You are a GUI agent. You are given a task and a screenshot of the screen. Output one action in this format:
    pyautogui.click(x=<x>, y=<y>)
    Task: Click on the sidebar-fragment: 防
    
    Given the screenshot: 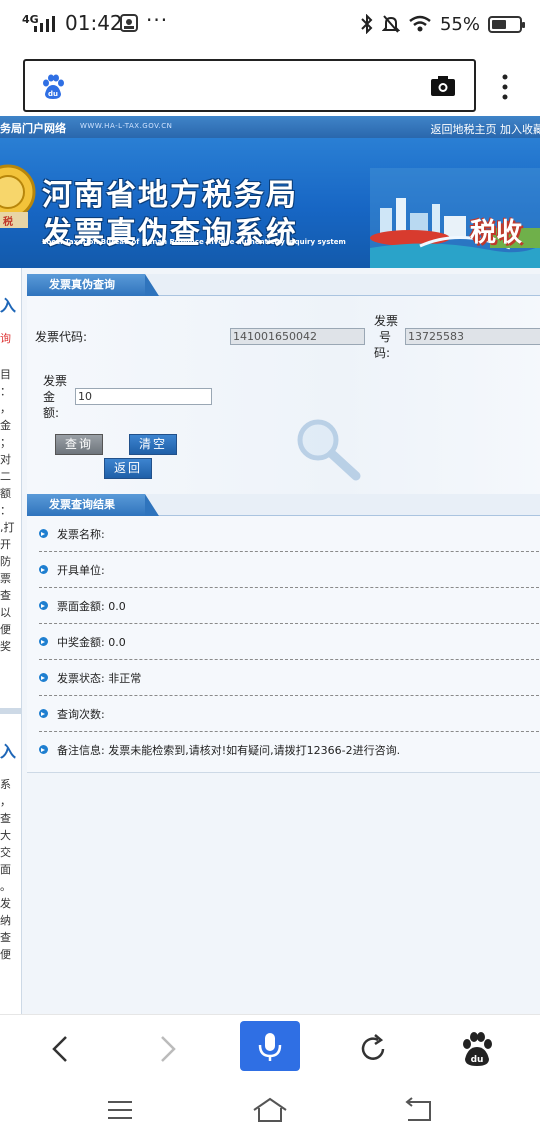 What is the action you would take?
    pyautogui.click(x=5, y=561)
    